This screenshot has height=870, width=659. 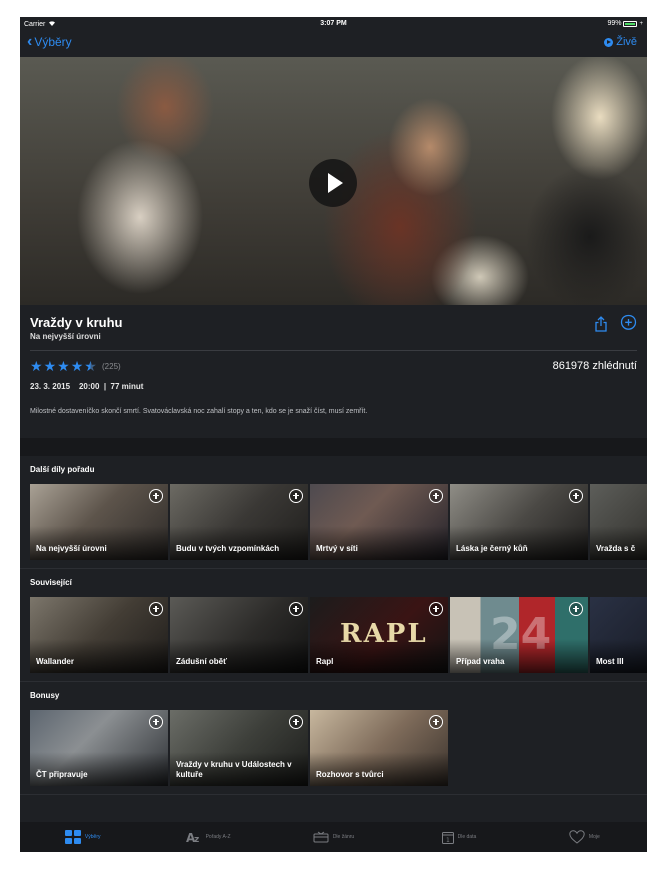 What do you see at coordinates (333, 447) in the screenshot?
I see `section-gap` at bounding box center [333, 447].